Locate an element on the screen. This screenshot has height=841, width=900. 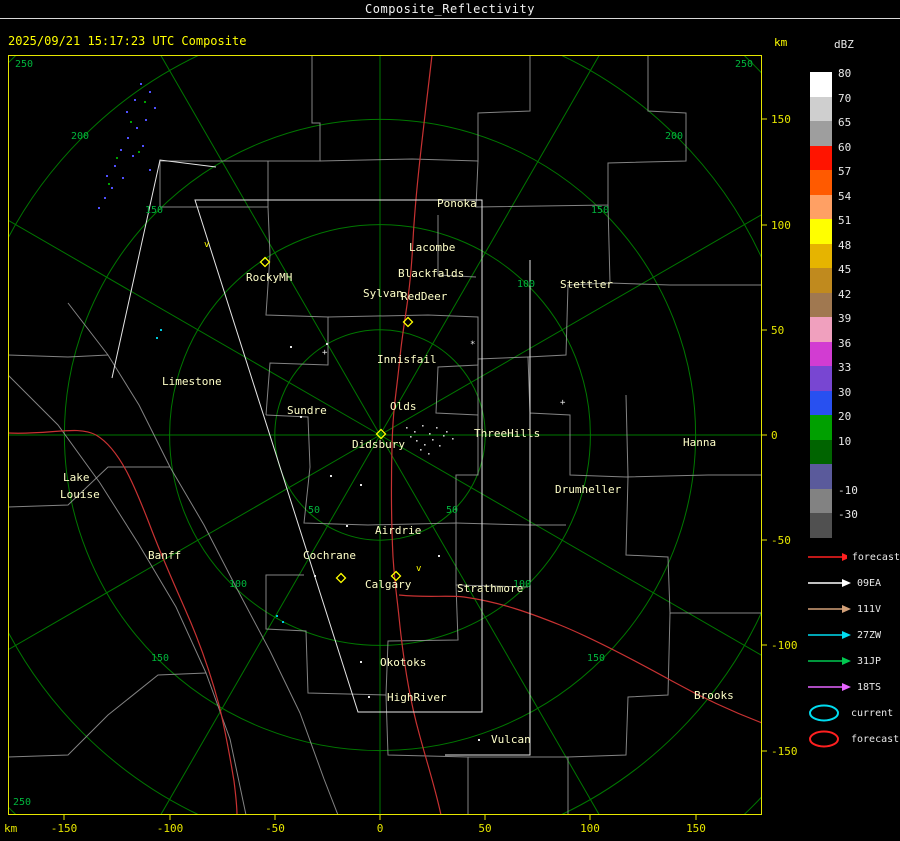
ring-distance-label: 150 is located at coordinates (160, 658).